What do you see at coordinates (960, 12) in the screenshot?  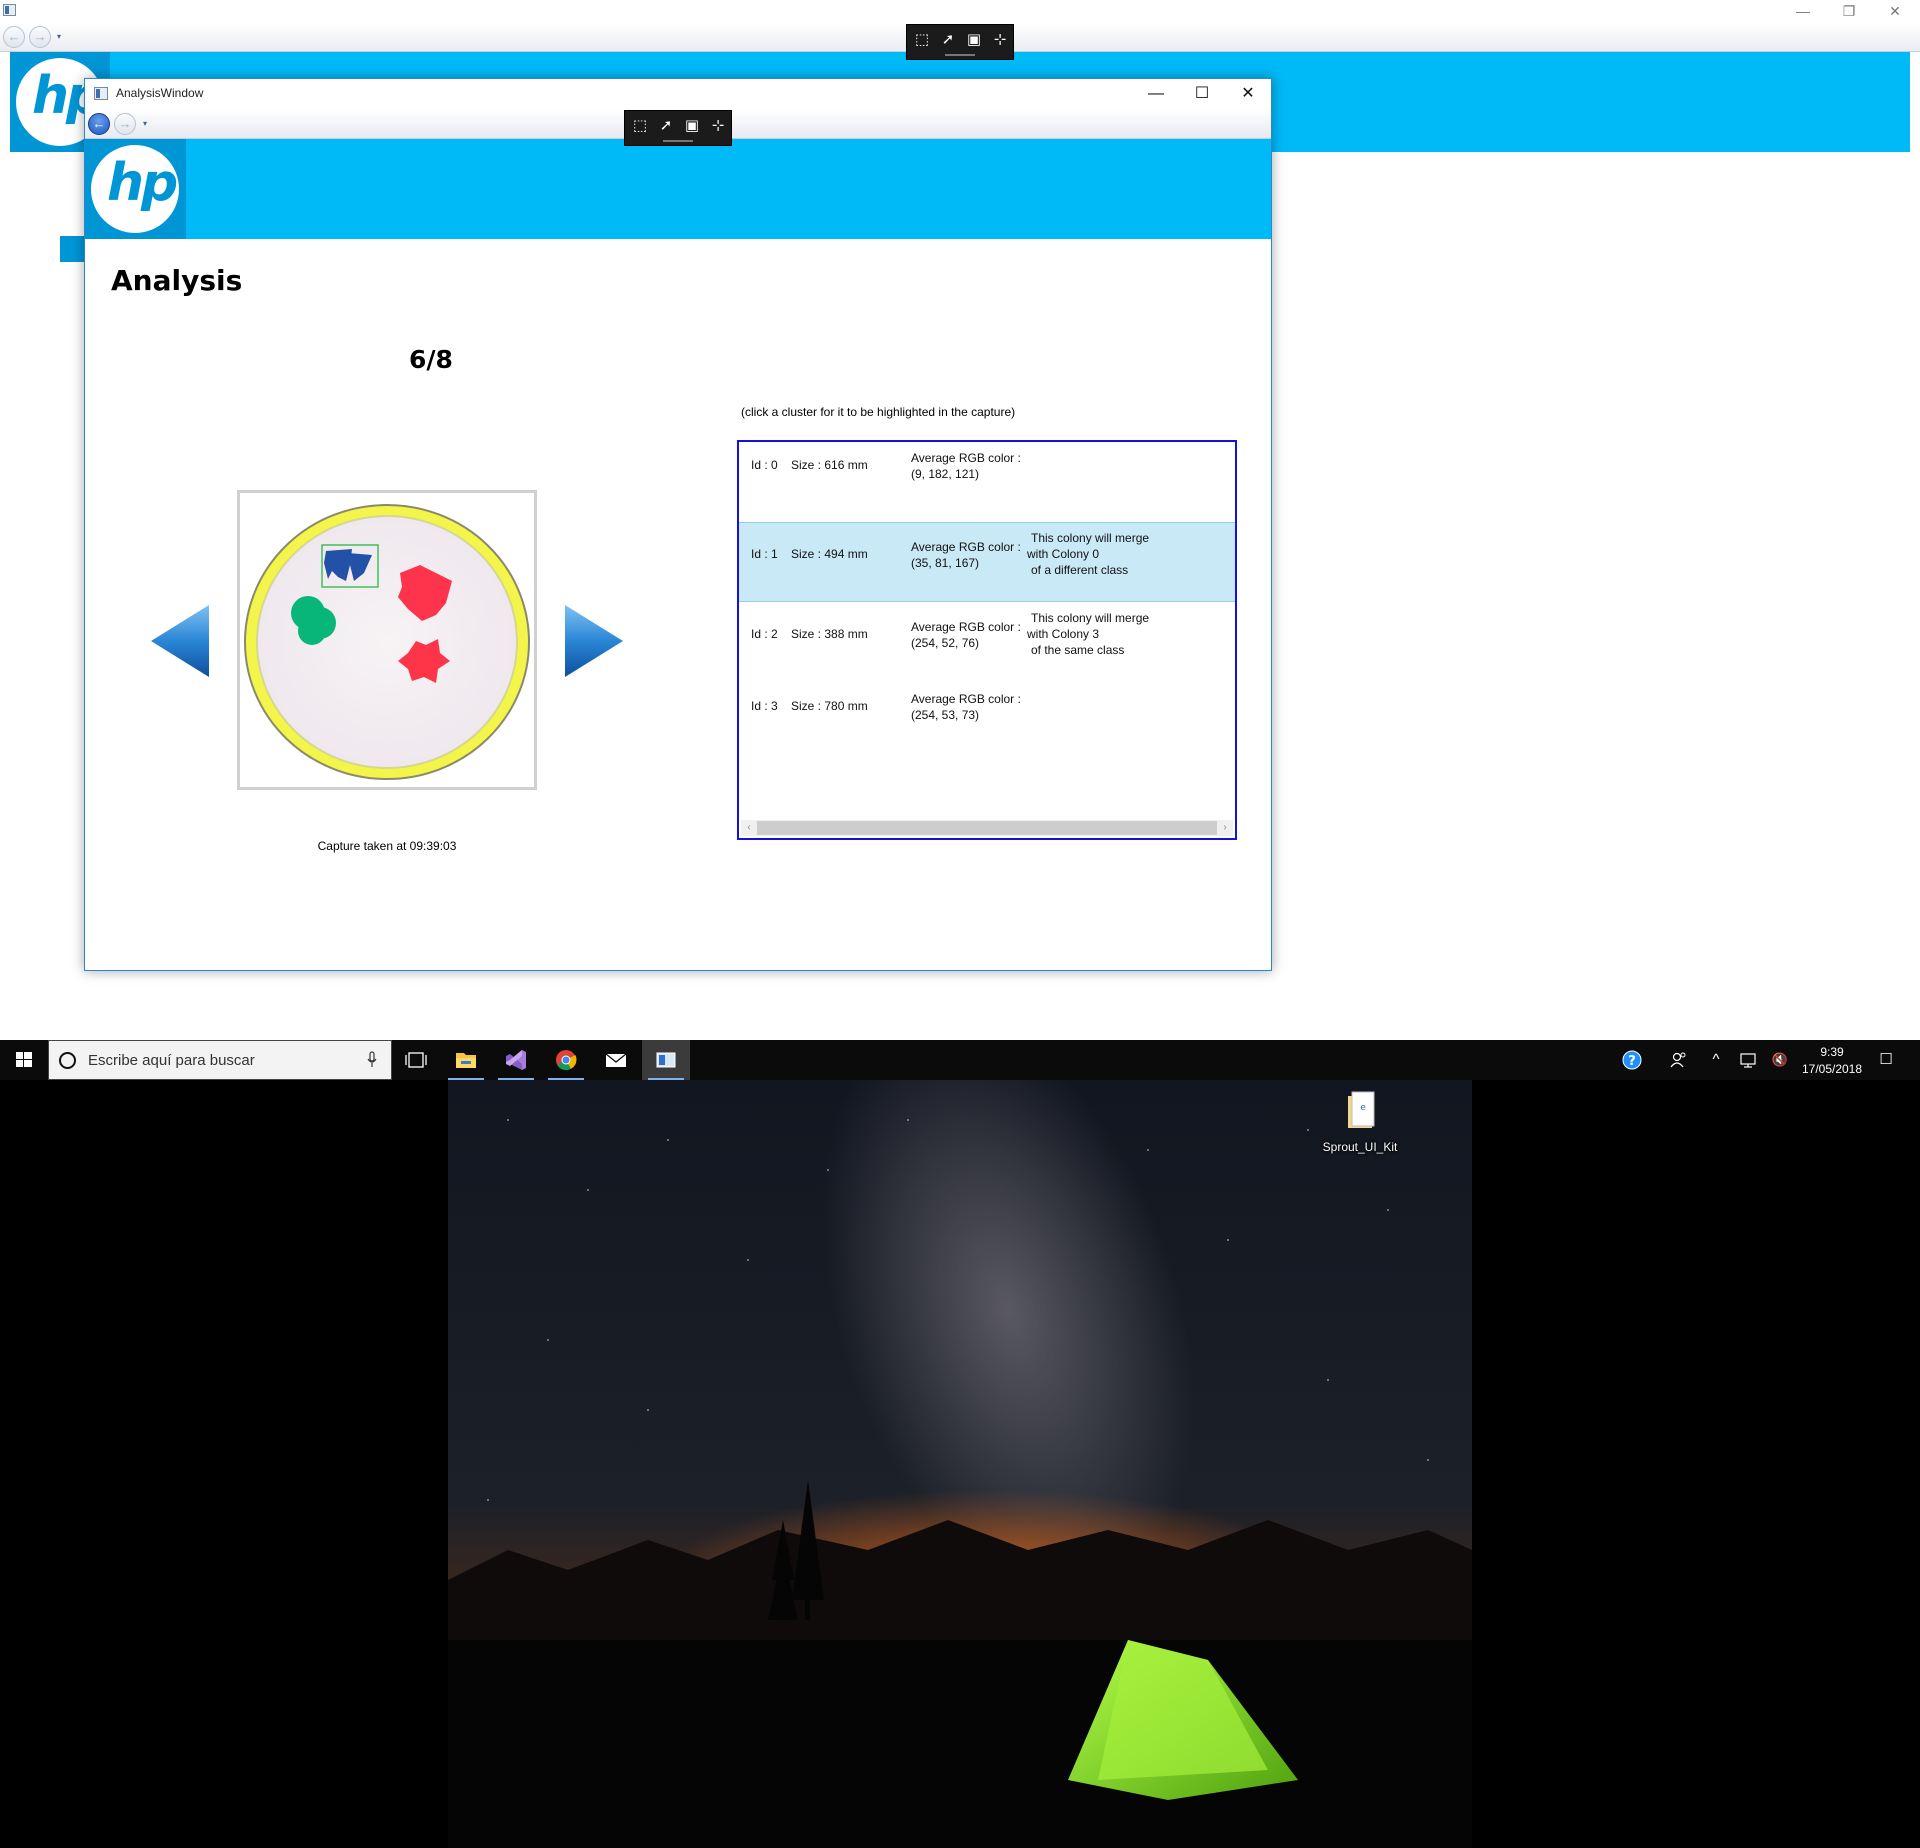 I see `parent-titlebar: — ❐ ✕` at bounding box center [960, 12].